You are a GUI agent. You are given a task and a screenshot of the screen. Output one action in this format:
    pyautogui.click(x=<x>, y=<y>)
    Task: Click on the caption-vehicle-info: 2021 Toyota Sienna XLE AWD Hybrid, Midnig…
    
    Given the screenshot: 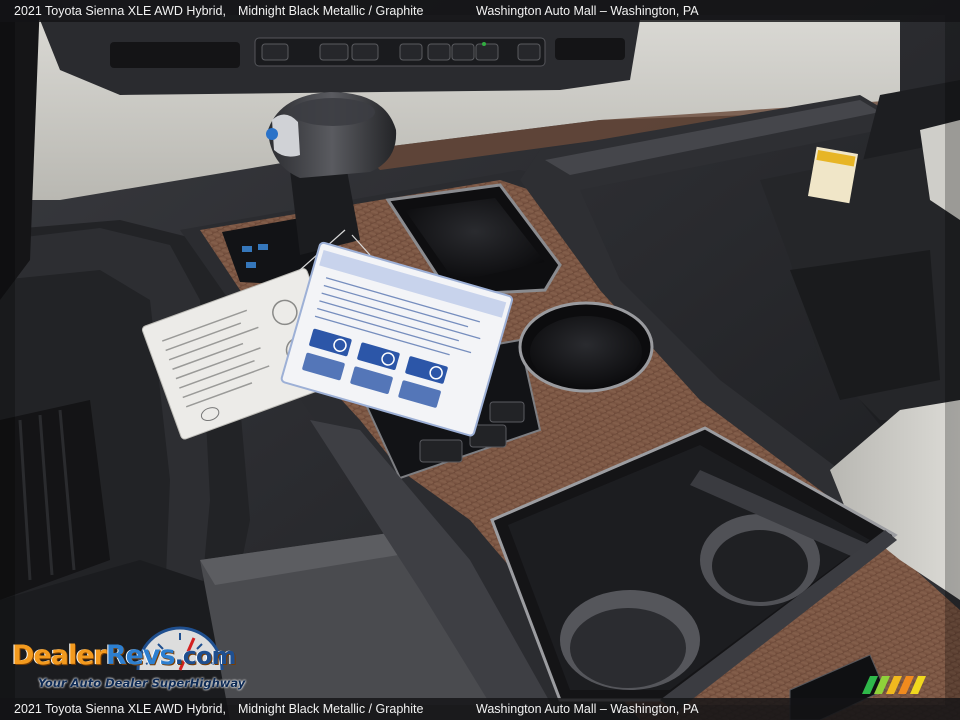 What is the action you would take?
    pyautogui.click(x=218, y=11)
    